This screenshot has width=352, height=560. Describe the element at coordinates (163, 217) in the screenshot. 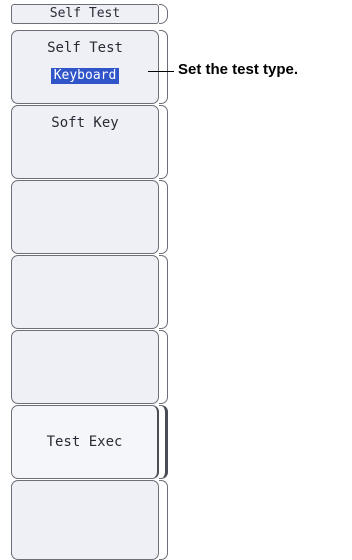

I see `soft-key-blank-3-edge` at that location.